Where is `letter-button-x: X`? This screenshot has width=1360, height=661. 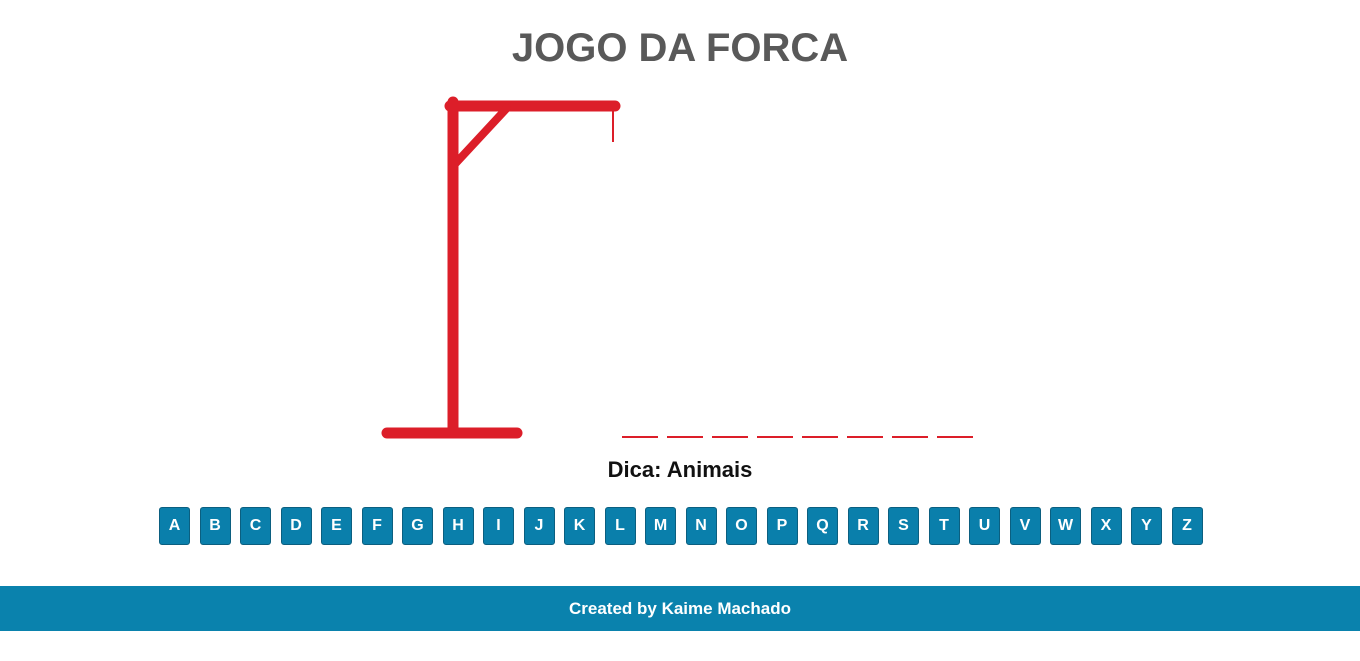
letter-button-x: X is located at coordinates (1106, 526).